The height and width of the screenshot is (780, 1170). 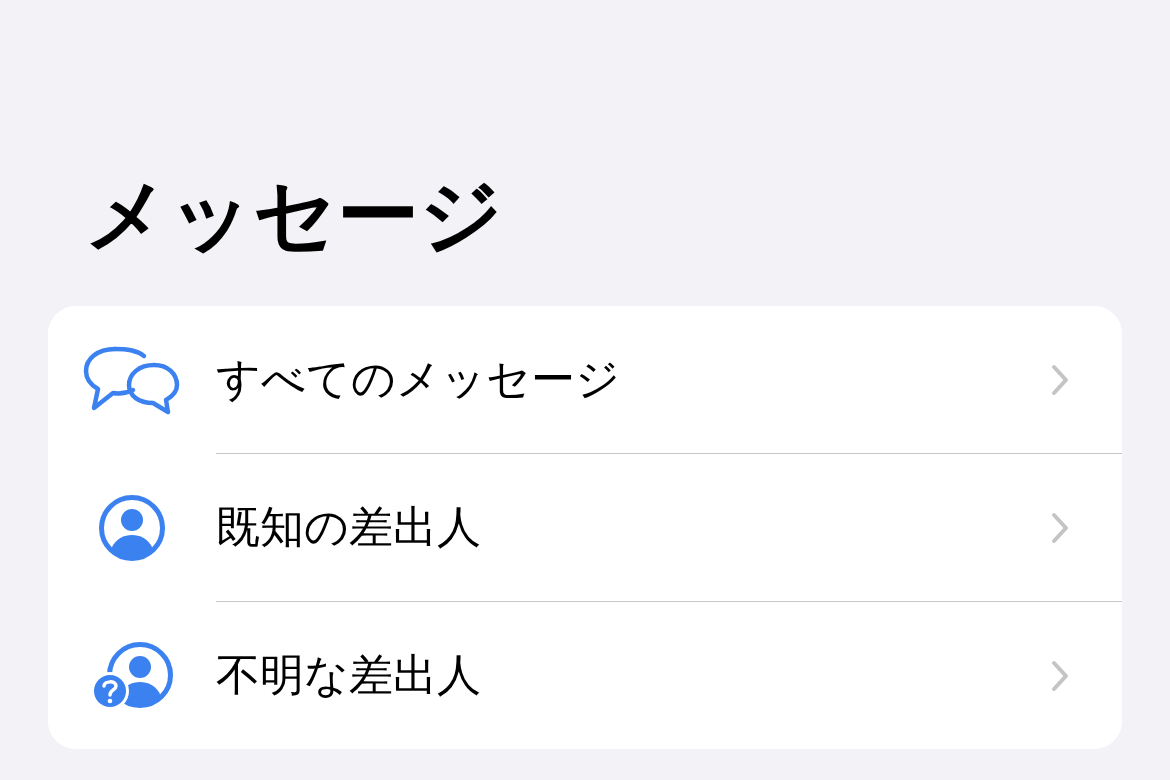 I want to click on page-title: メッセージ, so click(x=294, y=215).